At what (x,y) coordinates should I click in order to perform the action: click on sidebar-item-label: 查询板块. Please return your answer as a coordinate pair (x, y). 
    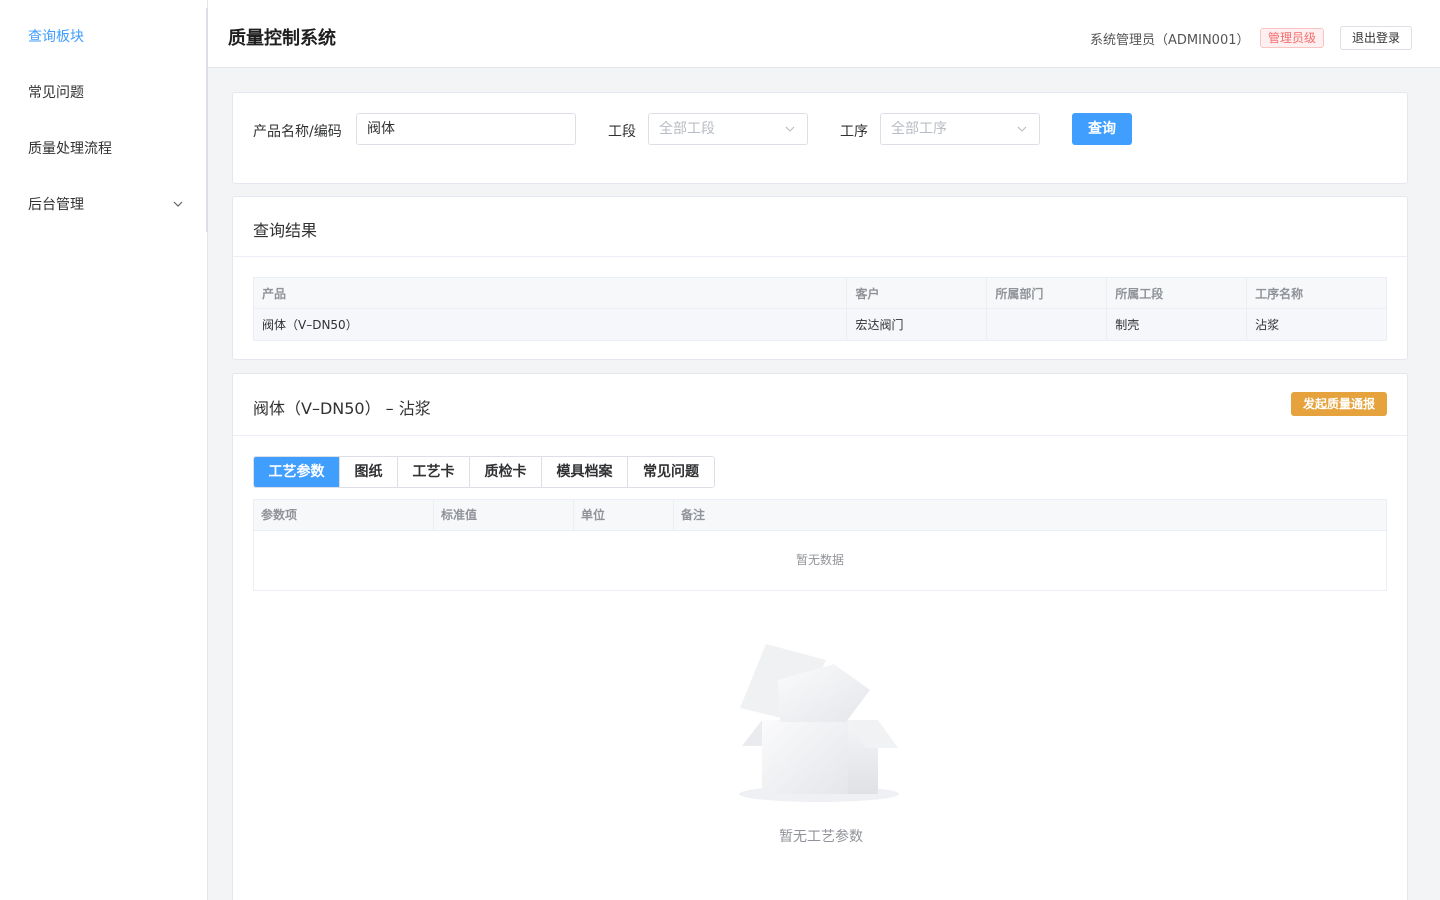
    Looking at the image, I should click on (56, 37).